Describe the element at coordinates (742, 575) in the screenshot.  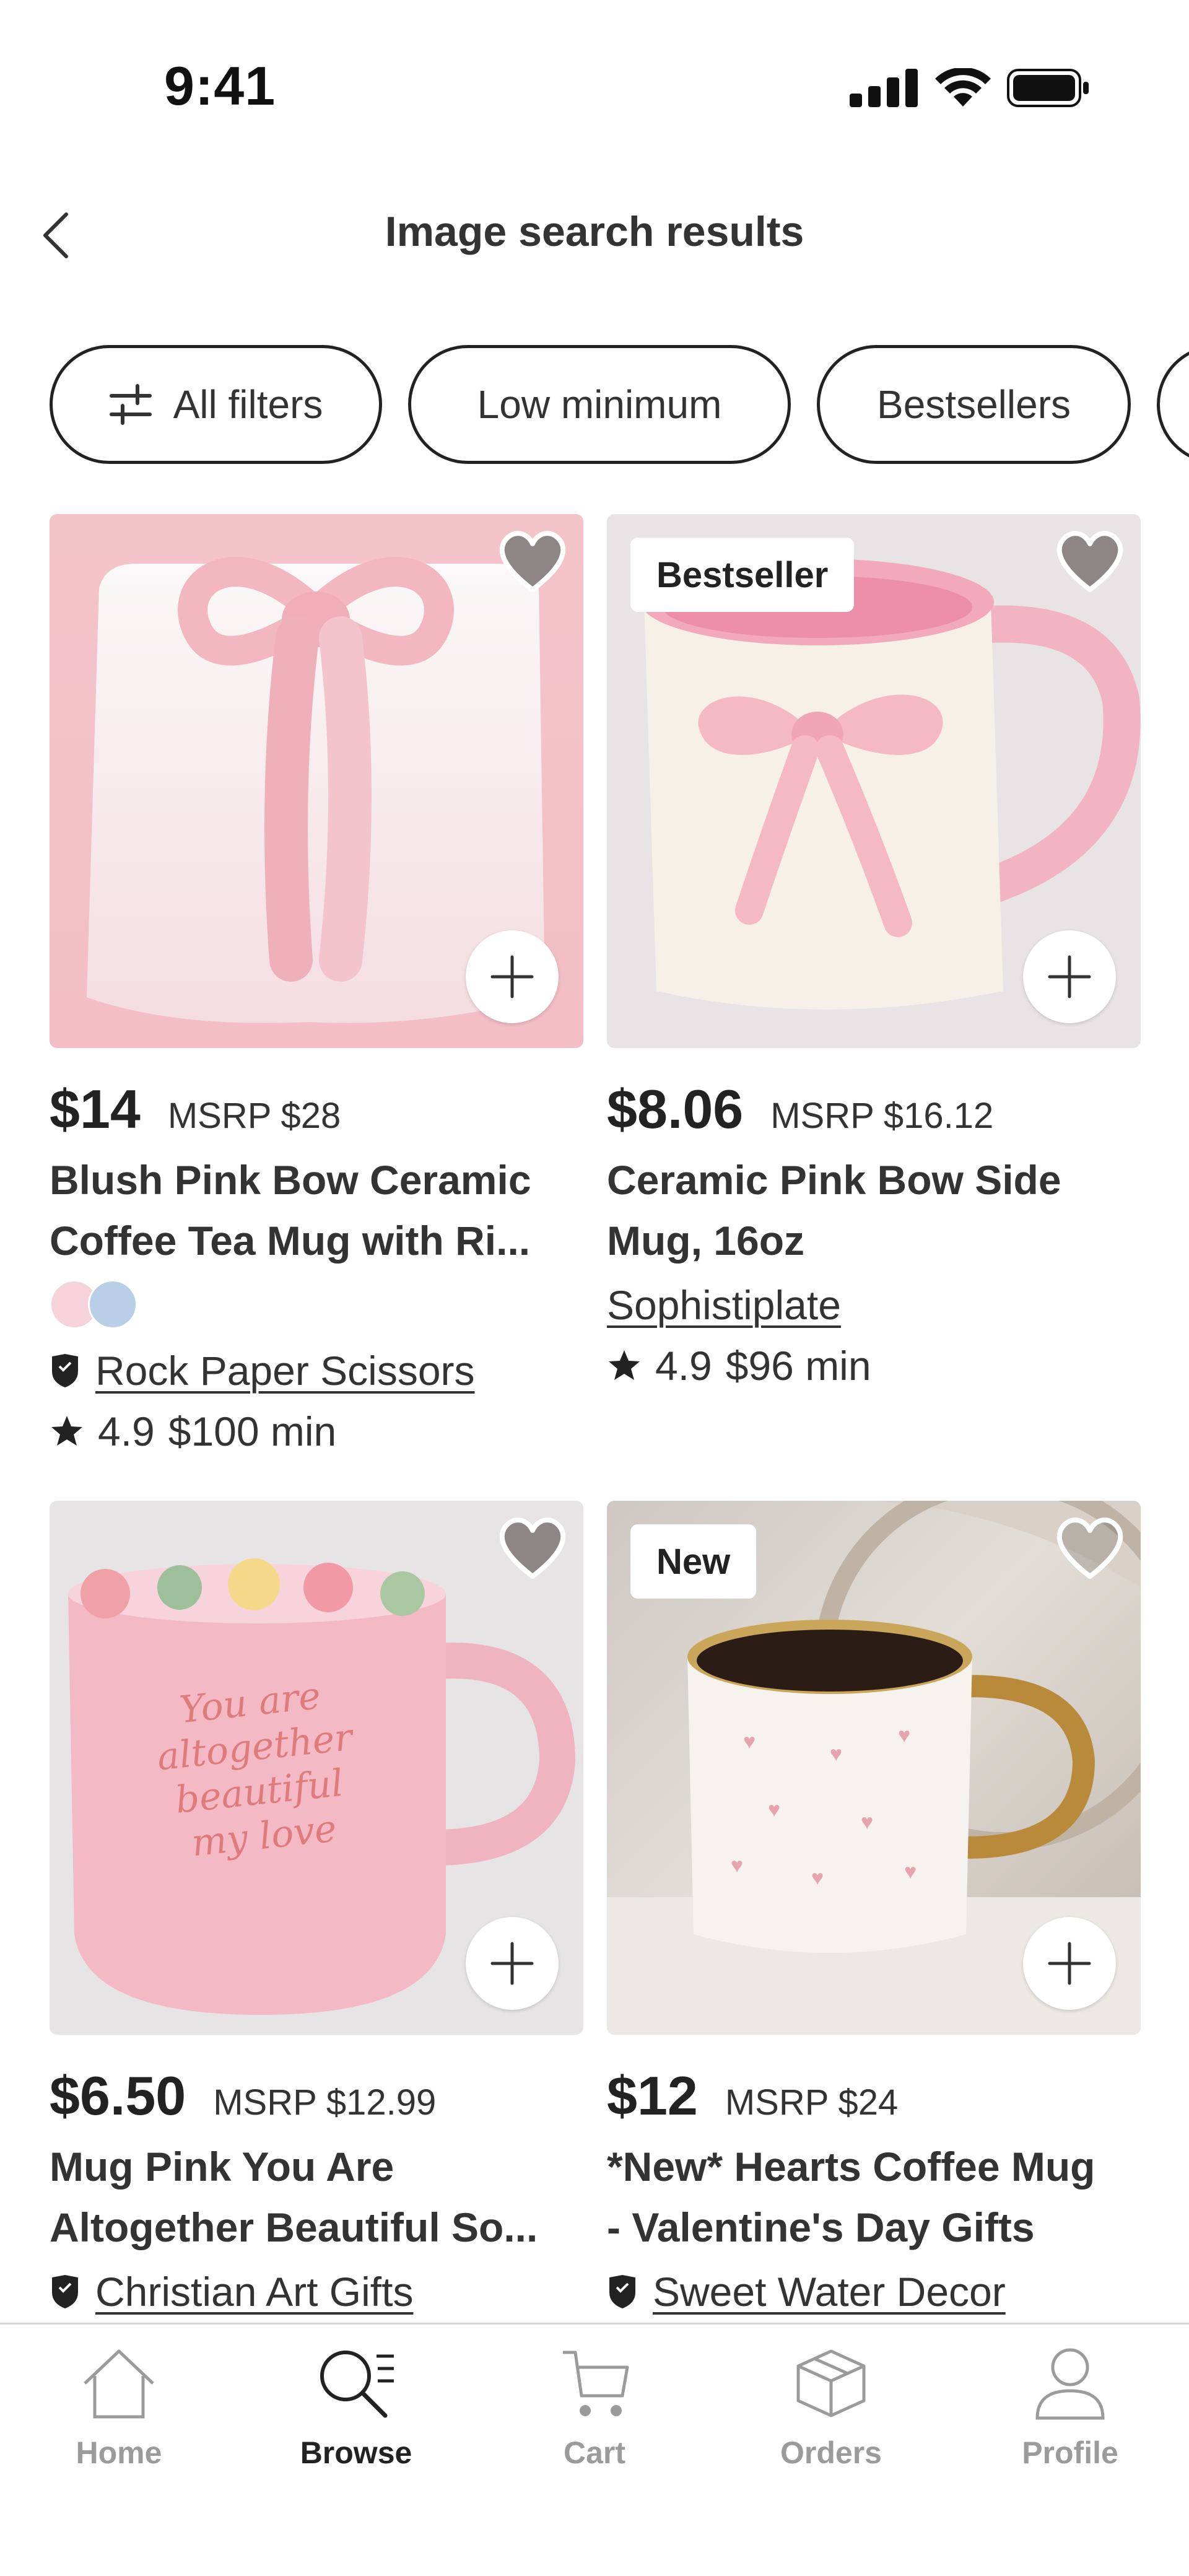
I see `bestseller-badge: Bestseller` at that location.